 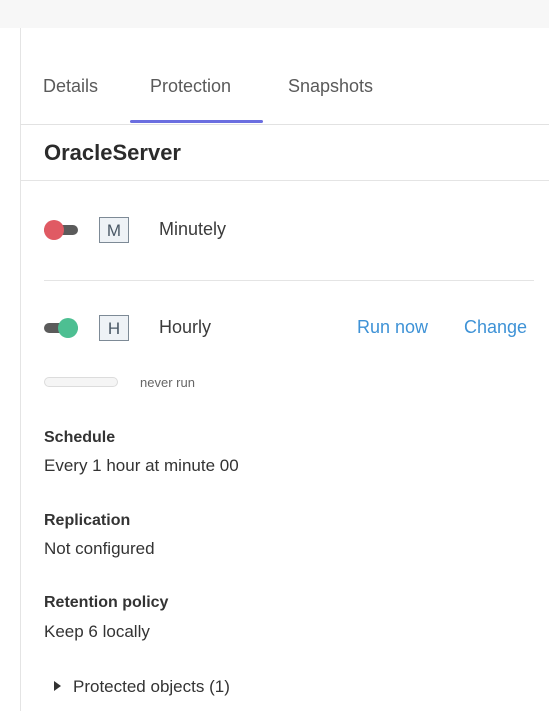 I want to click on page-title: OracleServer, so click(x=112, y=152).